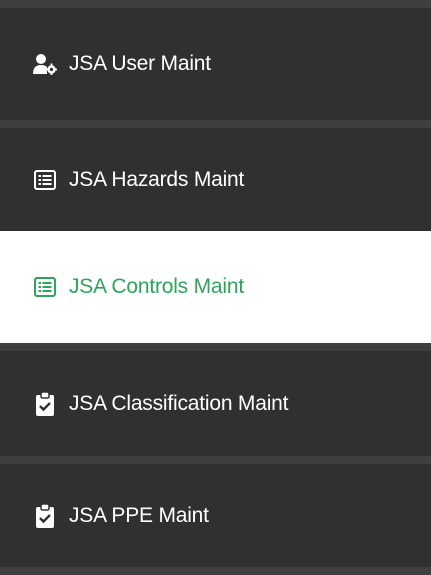 This screenshot has height=575, width=431. Describe the element at coordinates (139, 515) in the screenshot. I see `menu-item-label: JSA PPE Maint` at that location.